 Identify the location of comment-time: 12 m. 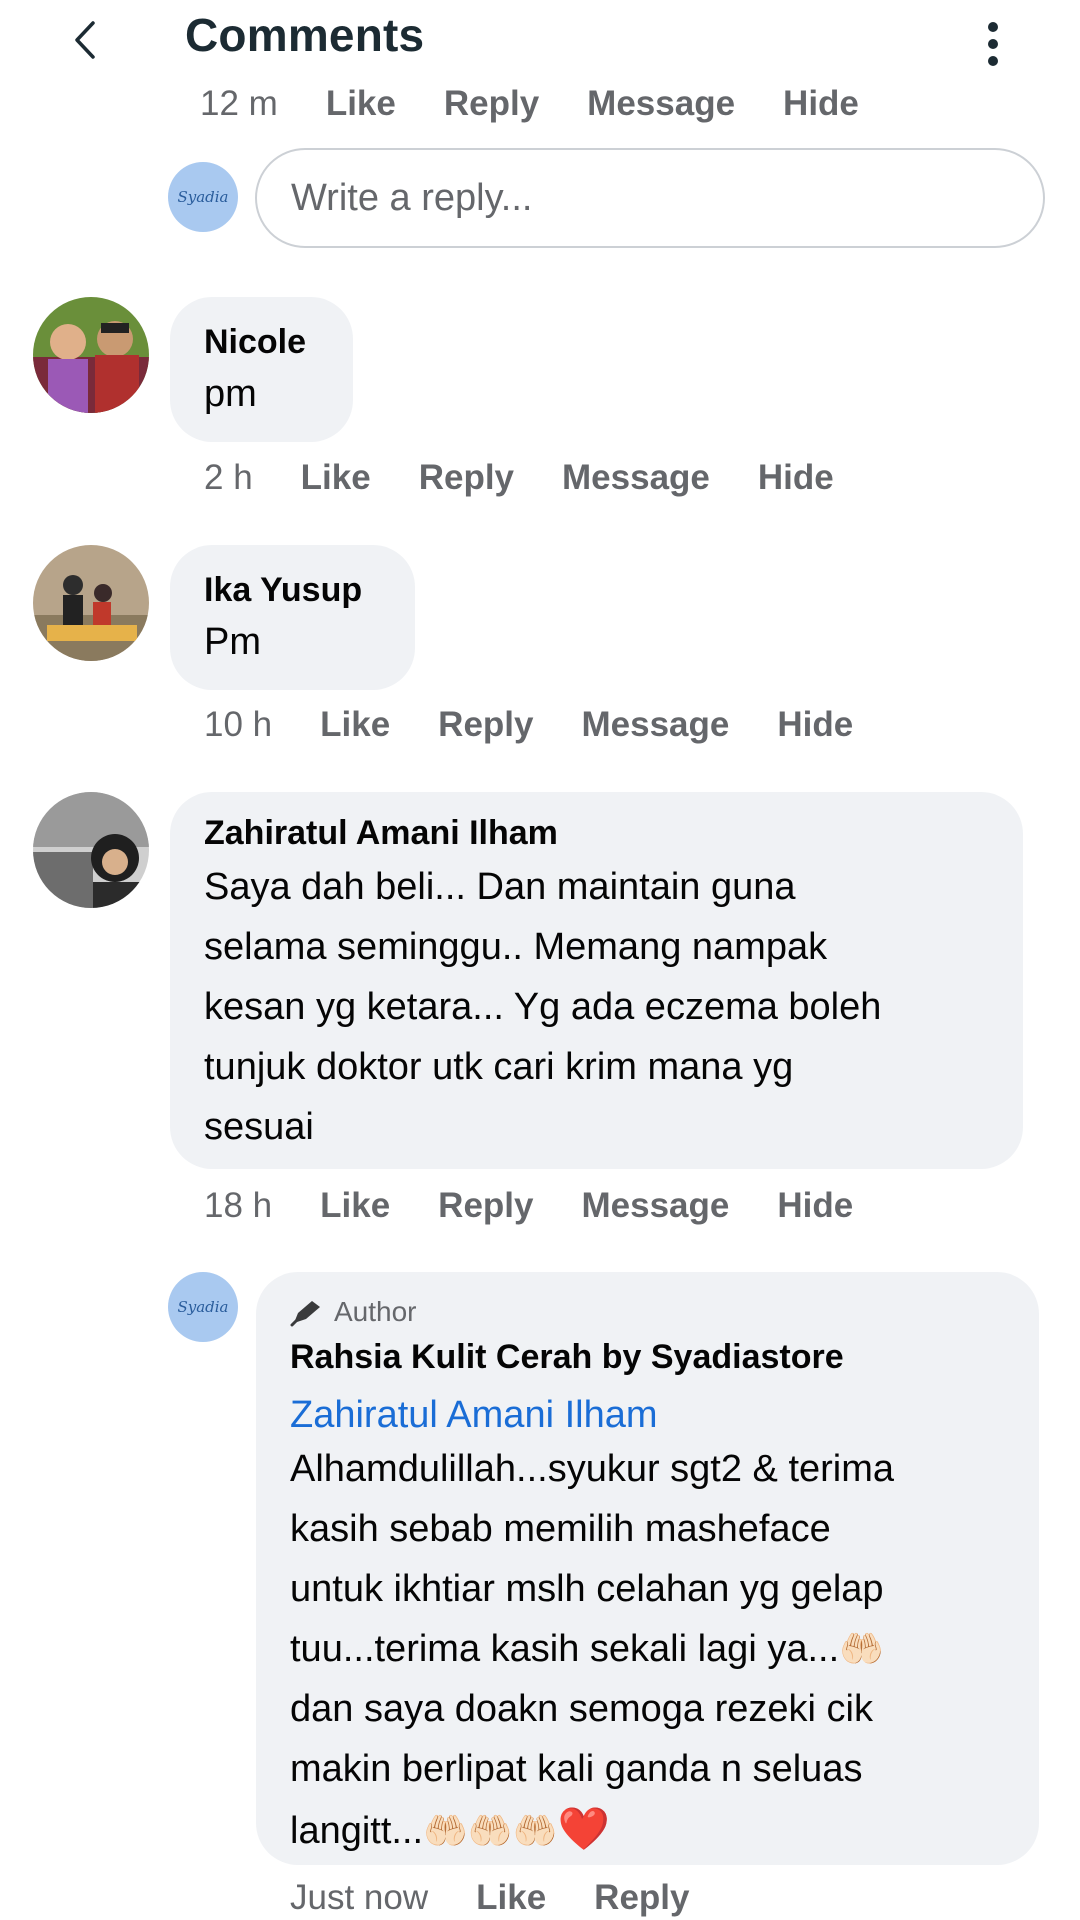
(239, 103).